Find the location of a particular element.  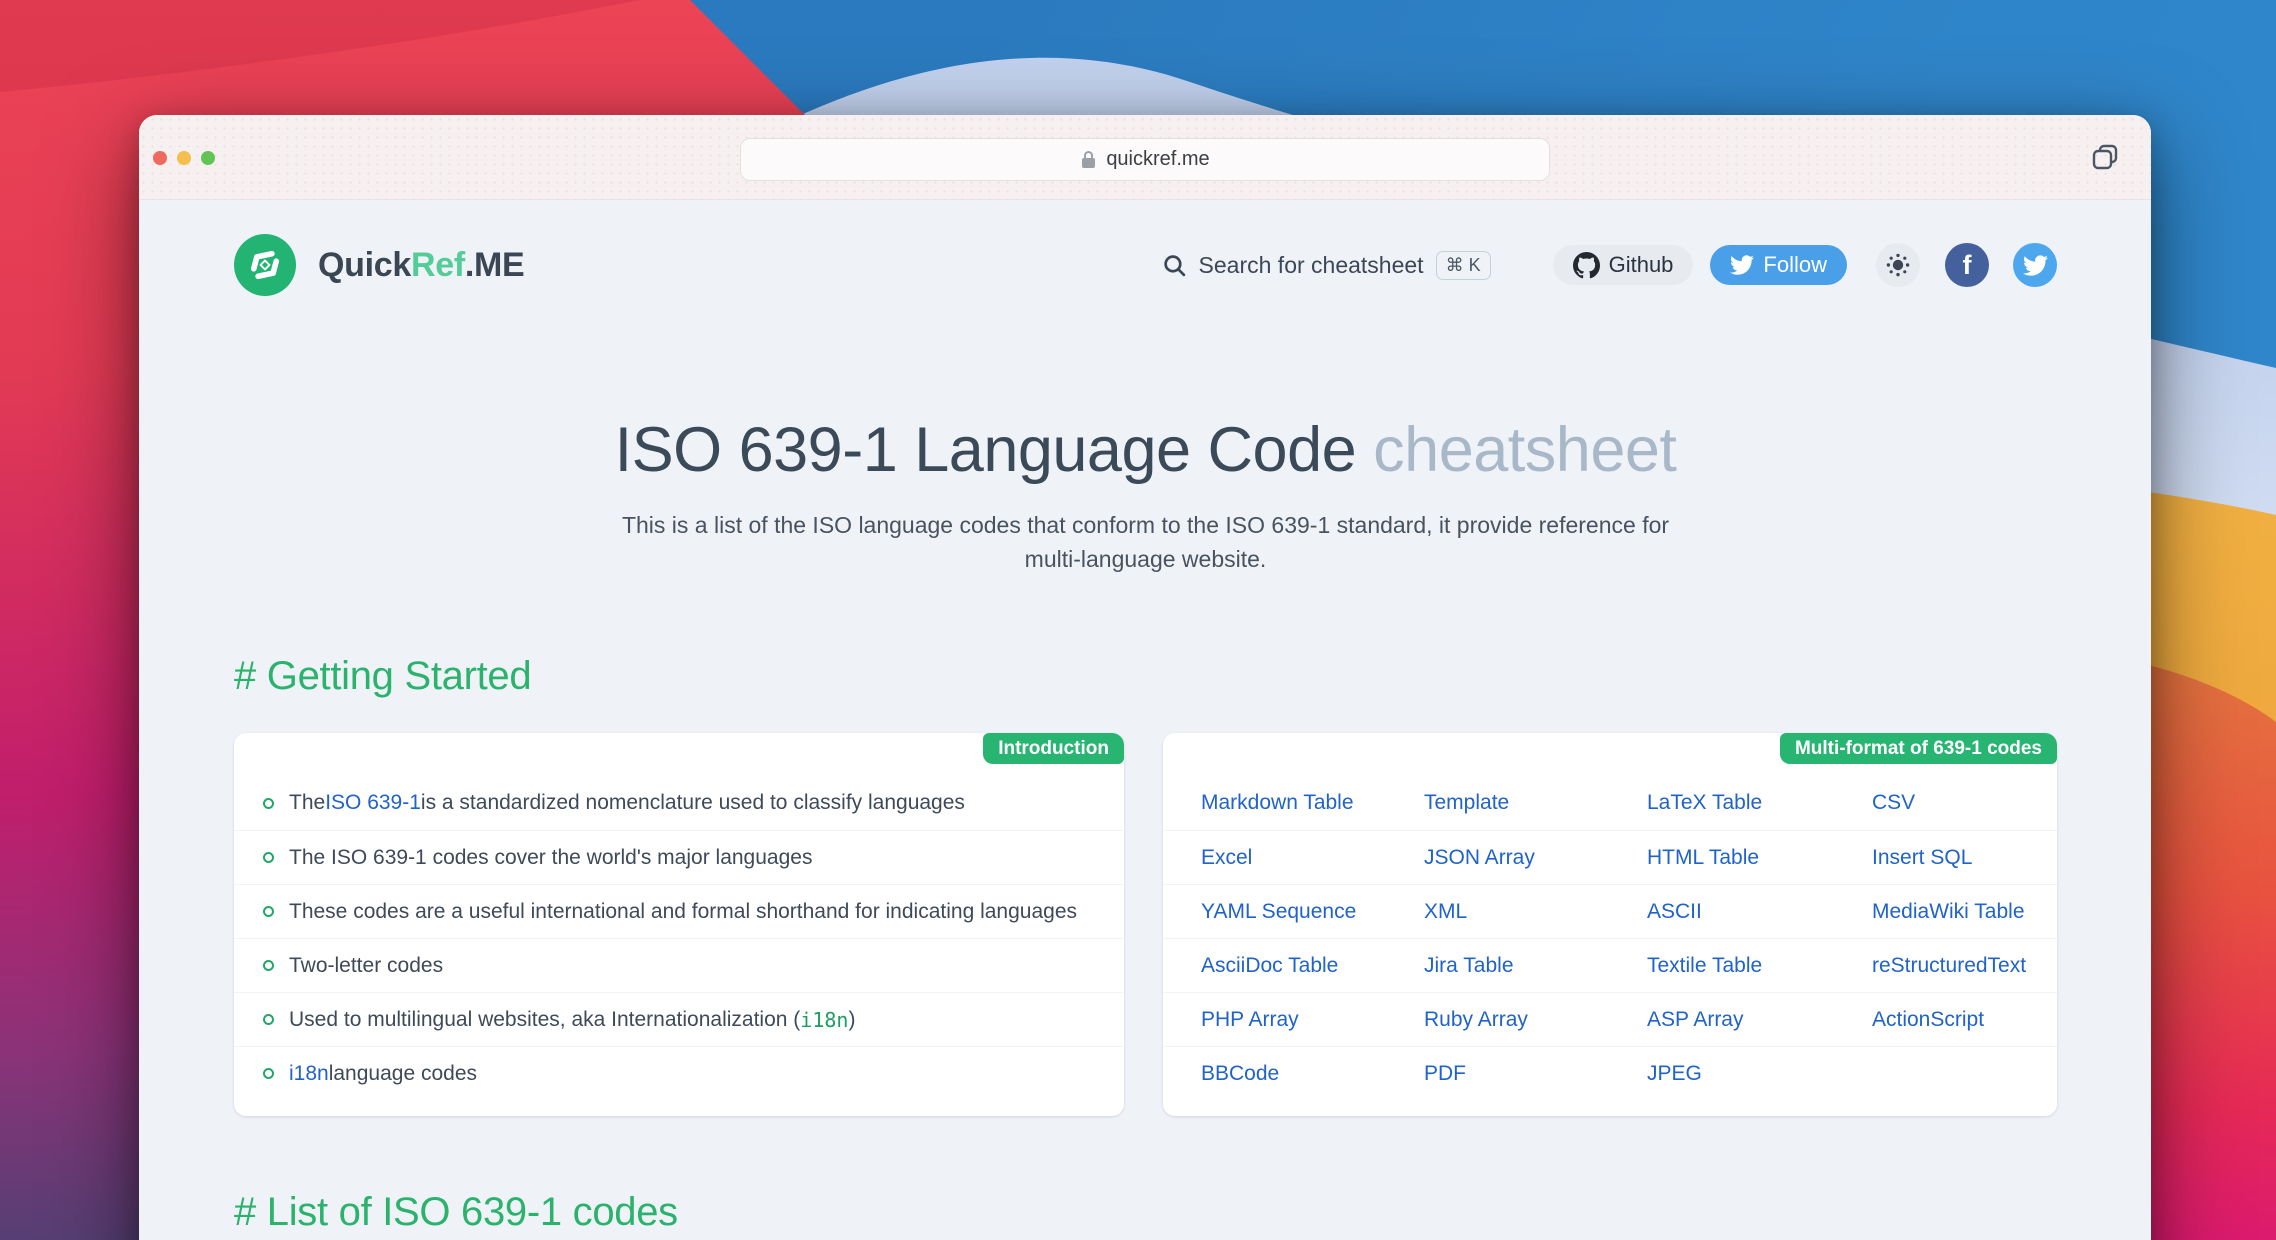

formats-row: PHP Array Ruby Array ASP Array ActionScript is located at coordinates (1610, 1019).